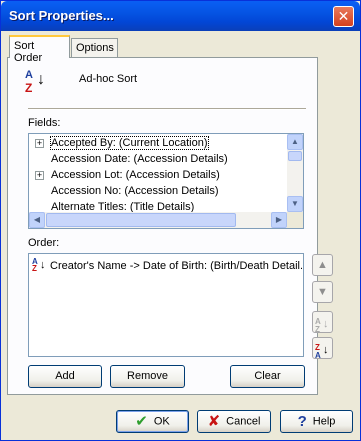 The image size is (361, 441). I want to click on field-item: Accession No: (Accession Details), so click(156, 192).